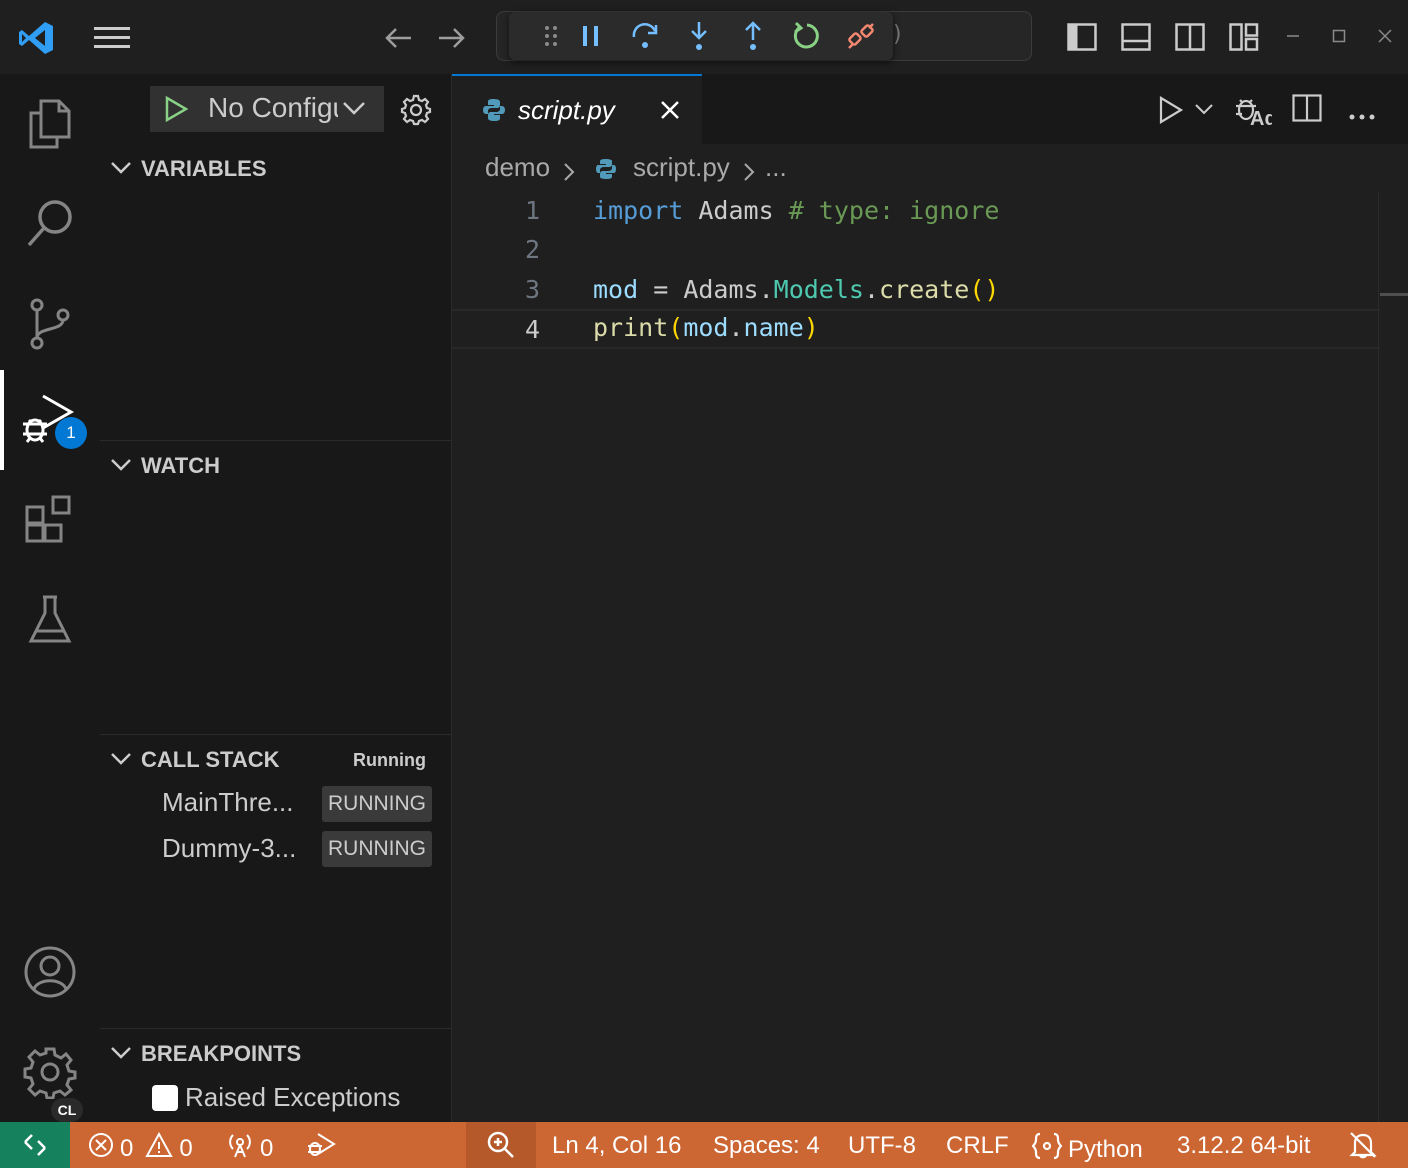 The height and width of the screenshot is (1168, 1408). Describe the element at coordinates (67, 1110) in the screenshot. I see `settings-badge: CL` at that location.